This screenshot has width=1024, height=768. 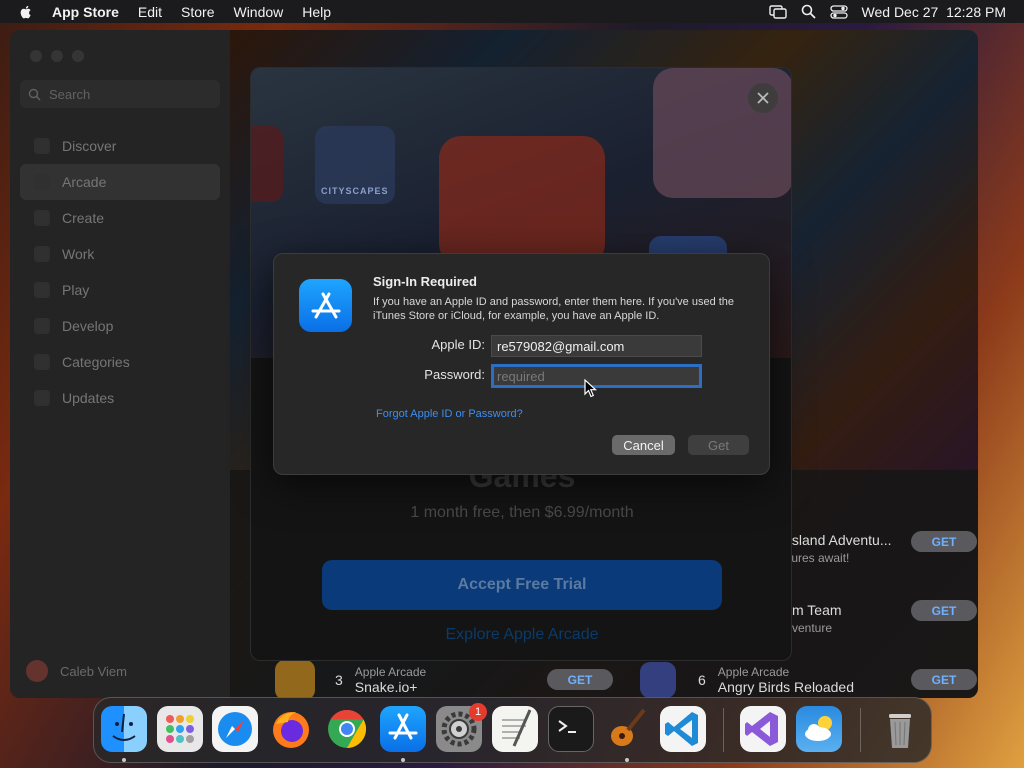 I want to click on app-name: Snake.io+, so click(x=386, y=687).